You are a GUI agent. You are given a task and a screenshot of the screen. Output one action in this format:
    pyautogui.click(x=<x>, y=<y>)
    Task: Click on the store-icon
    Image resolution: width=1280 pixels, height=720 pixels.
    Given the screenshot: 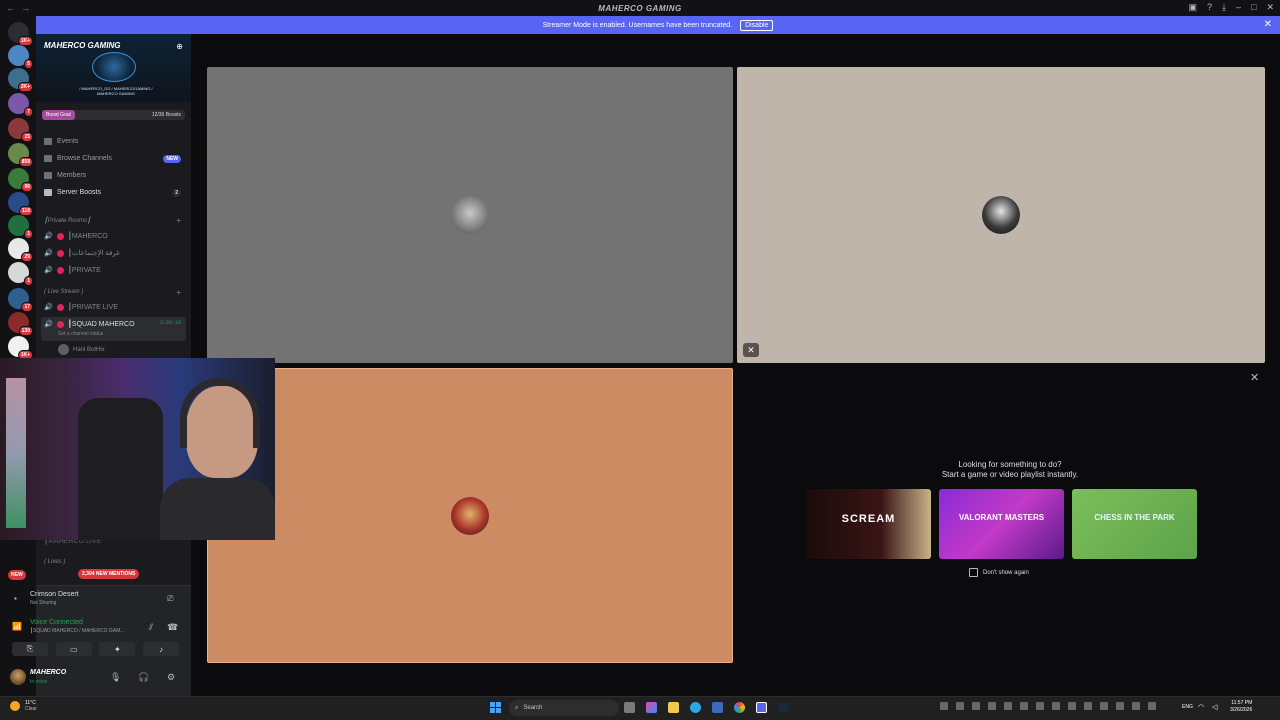 What is the action you would take?
    pyautogui.click(x=717, y=707)
    